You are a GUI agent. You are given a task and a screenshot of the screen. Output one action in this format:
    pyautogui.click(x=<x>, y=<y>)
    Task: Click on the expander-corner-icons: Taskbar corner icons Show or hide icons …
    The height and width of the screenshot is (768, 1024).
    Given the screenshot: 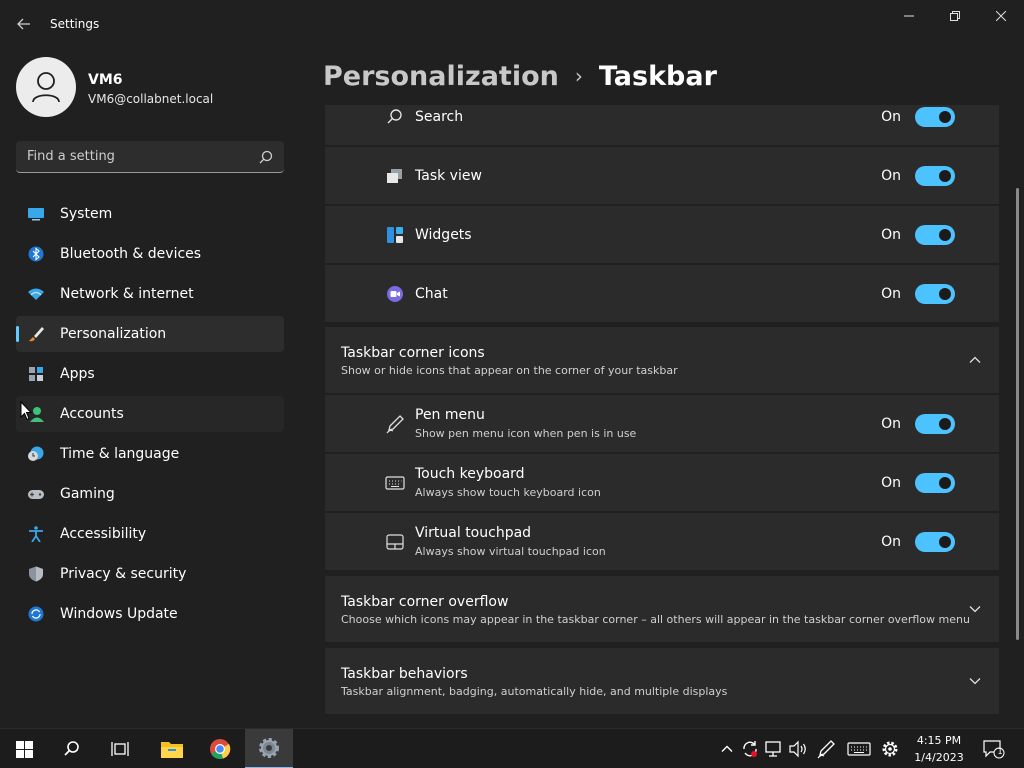 What is the action you would take?
    pyautogui.click(x=662, y=360)
    